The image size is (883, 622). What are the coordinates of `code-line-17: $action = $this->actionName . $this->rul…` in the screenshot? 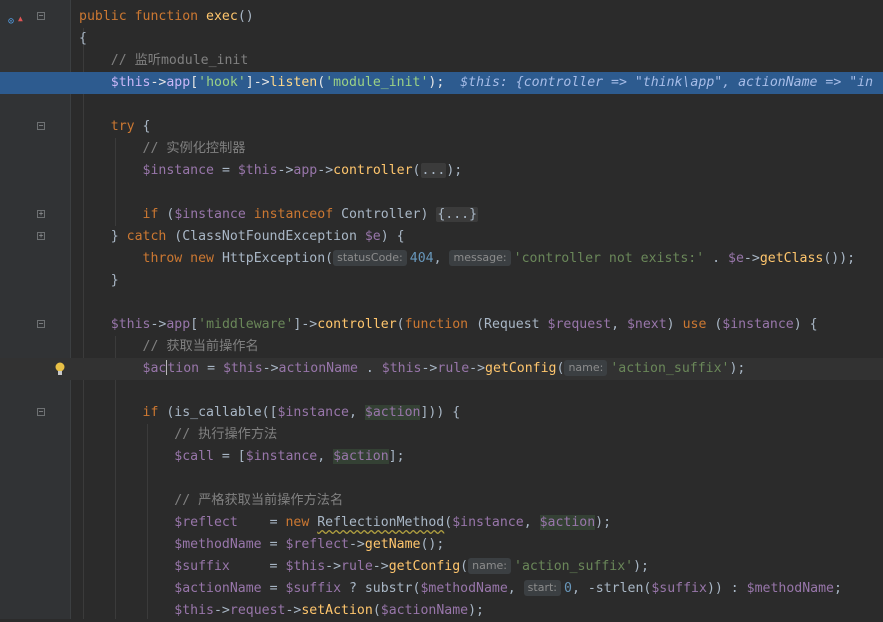 It's located at (441, 369).